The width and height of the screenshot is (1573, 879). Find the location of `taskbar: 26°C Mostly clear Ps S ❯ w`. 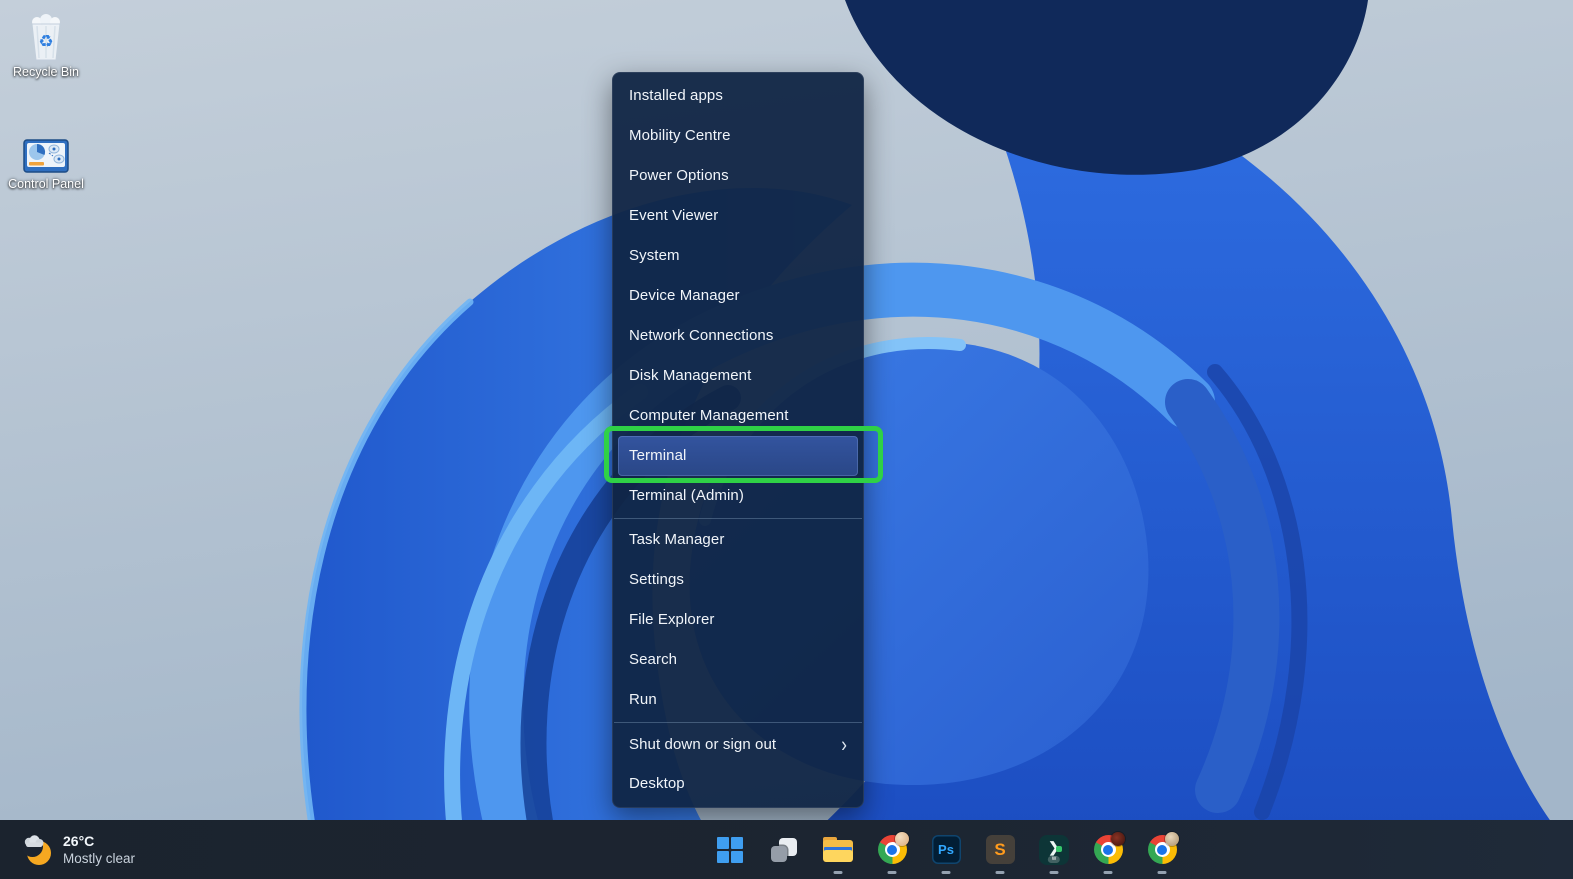

taskbar: 26°C Mostly clear Ps S ❯ w is located at coordinates (786, 849).